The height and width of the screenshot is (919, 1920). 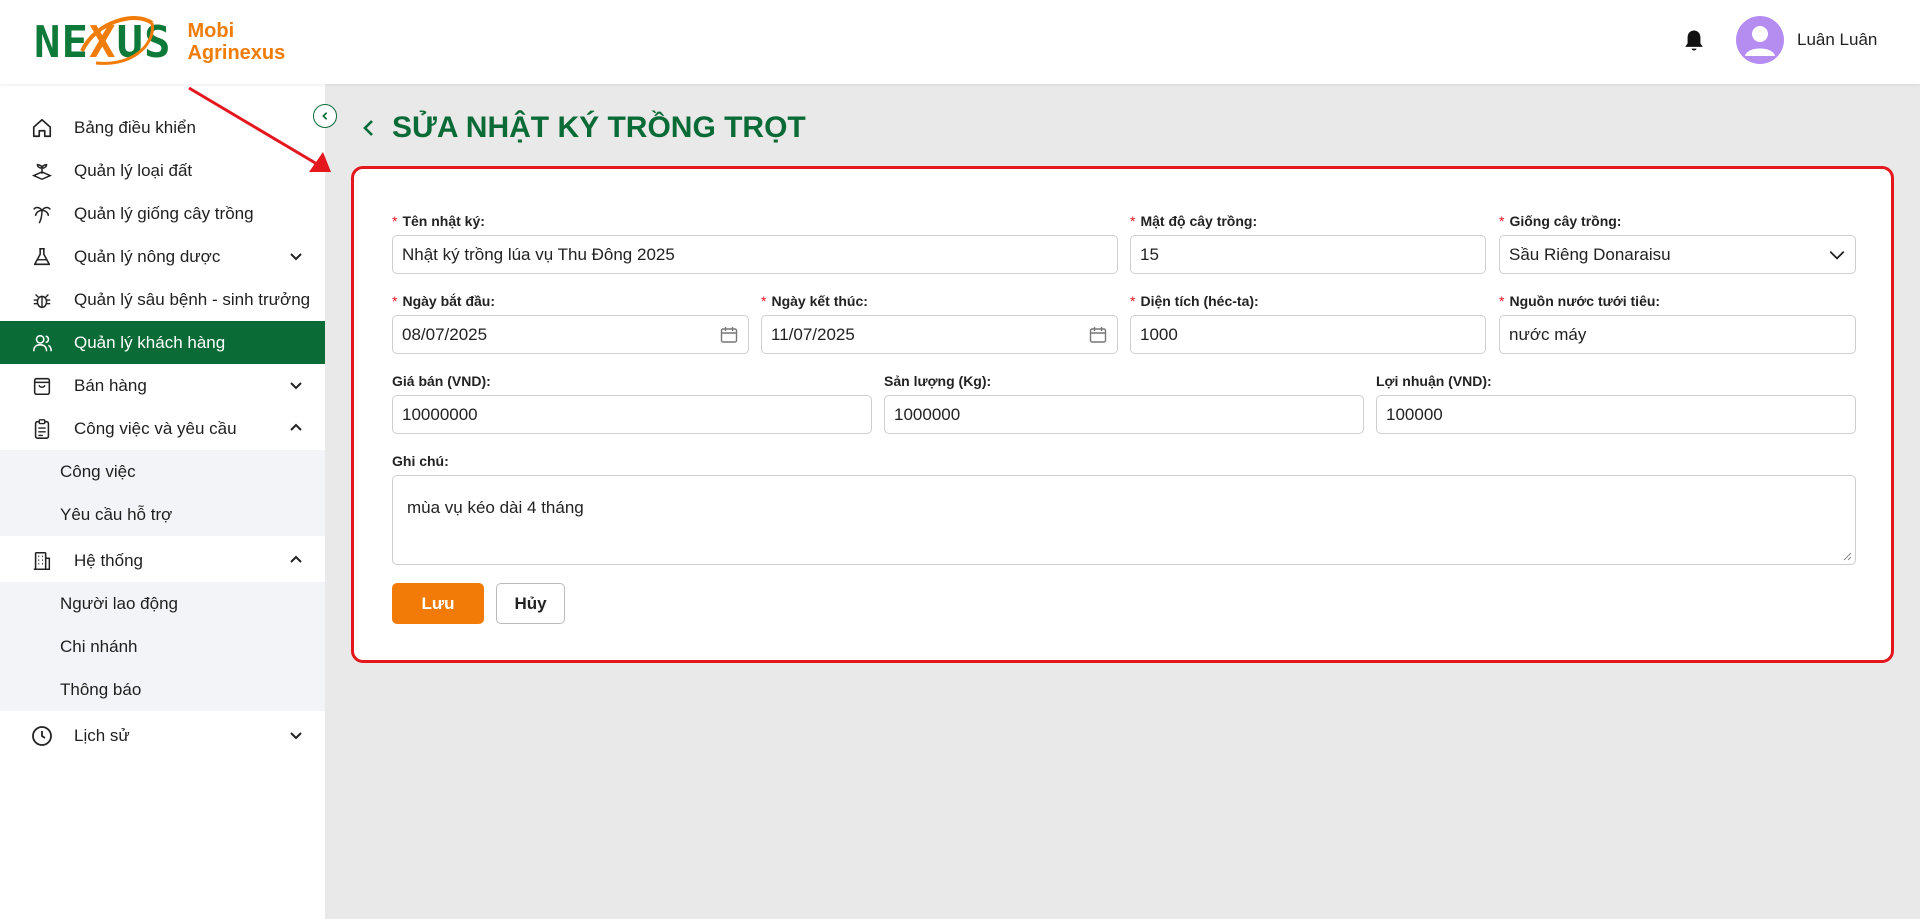 I want to click on field-variety: * Giống cây trồng: Sầu Riêng Donaraisu, so click(x=1677, y=243).